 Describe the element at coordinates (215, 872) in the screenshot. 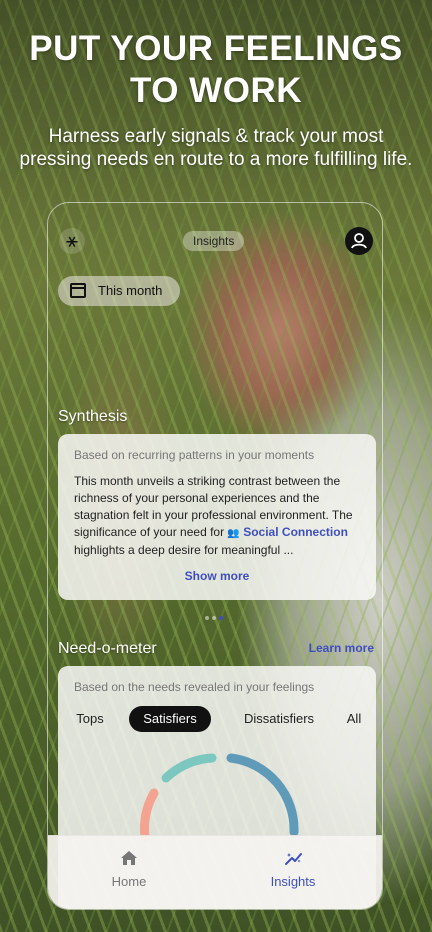

I see `bottom-navigation: Home Insights` at that location.